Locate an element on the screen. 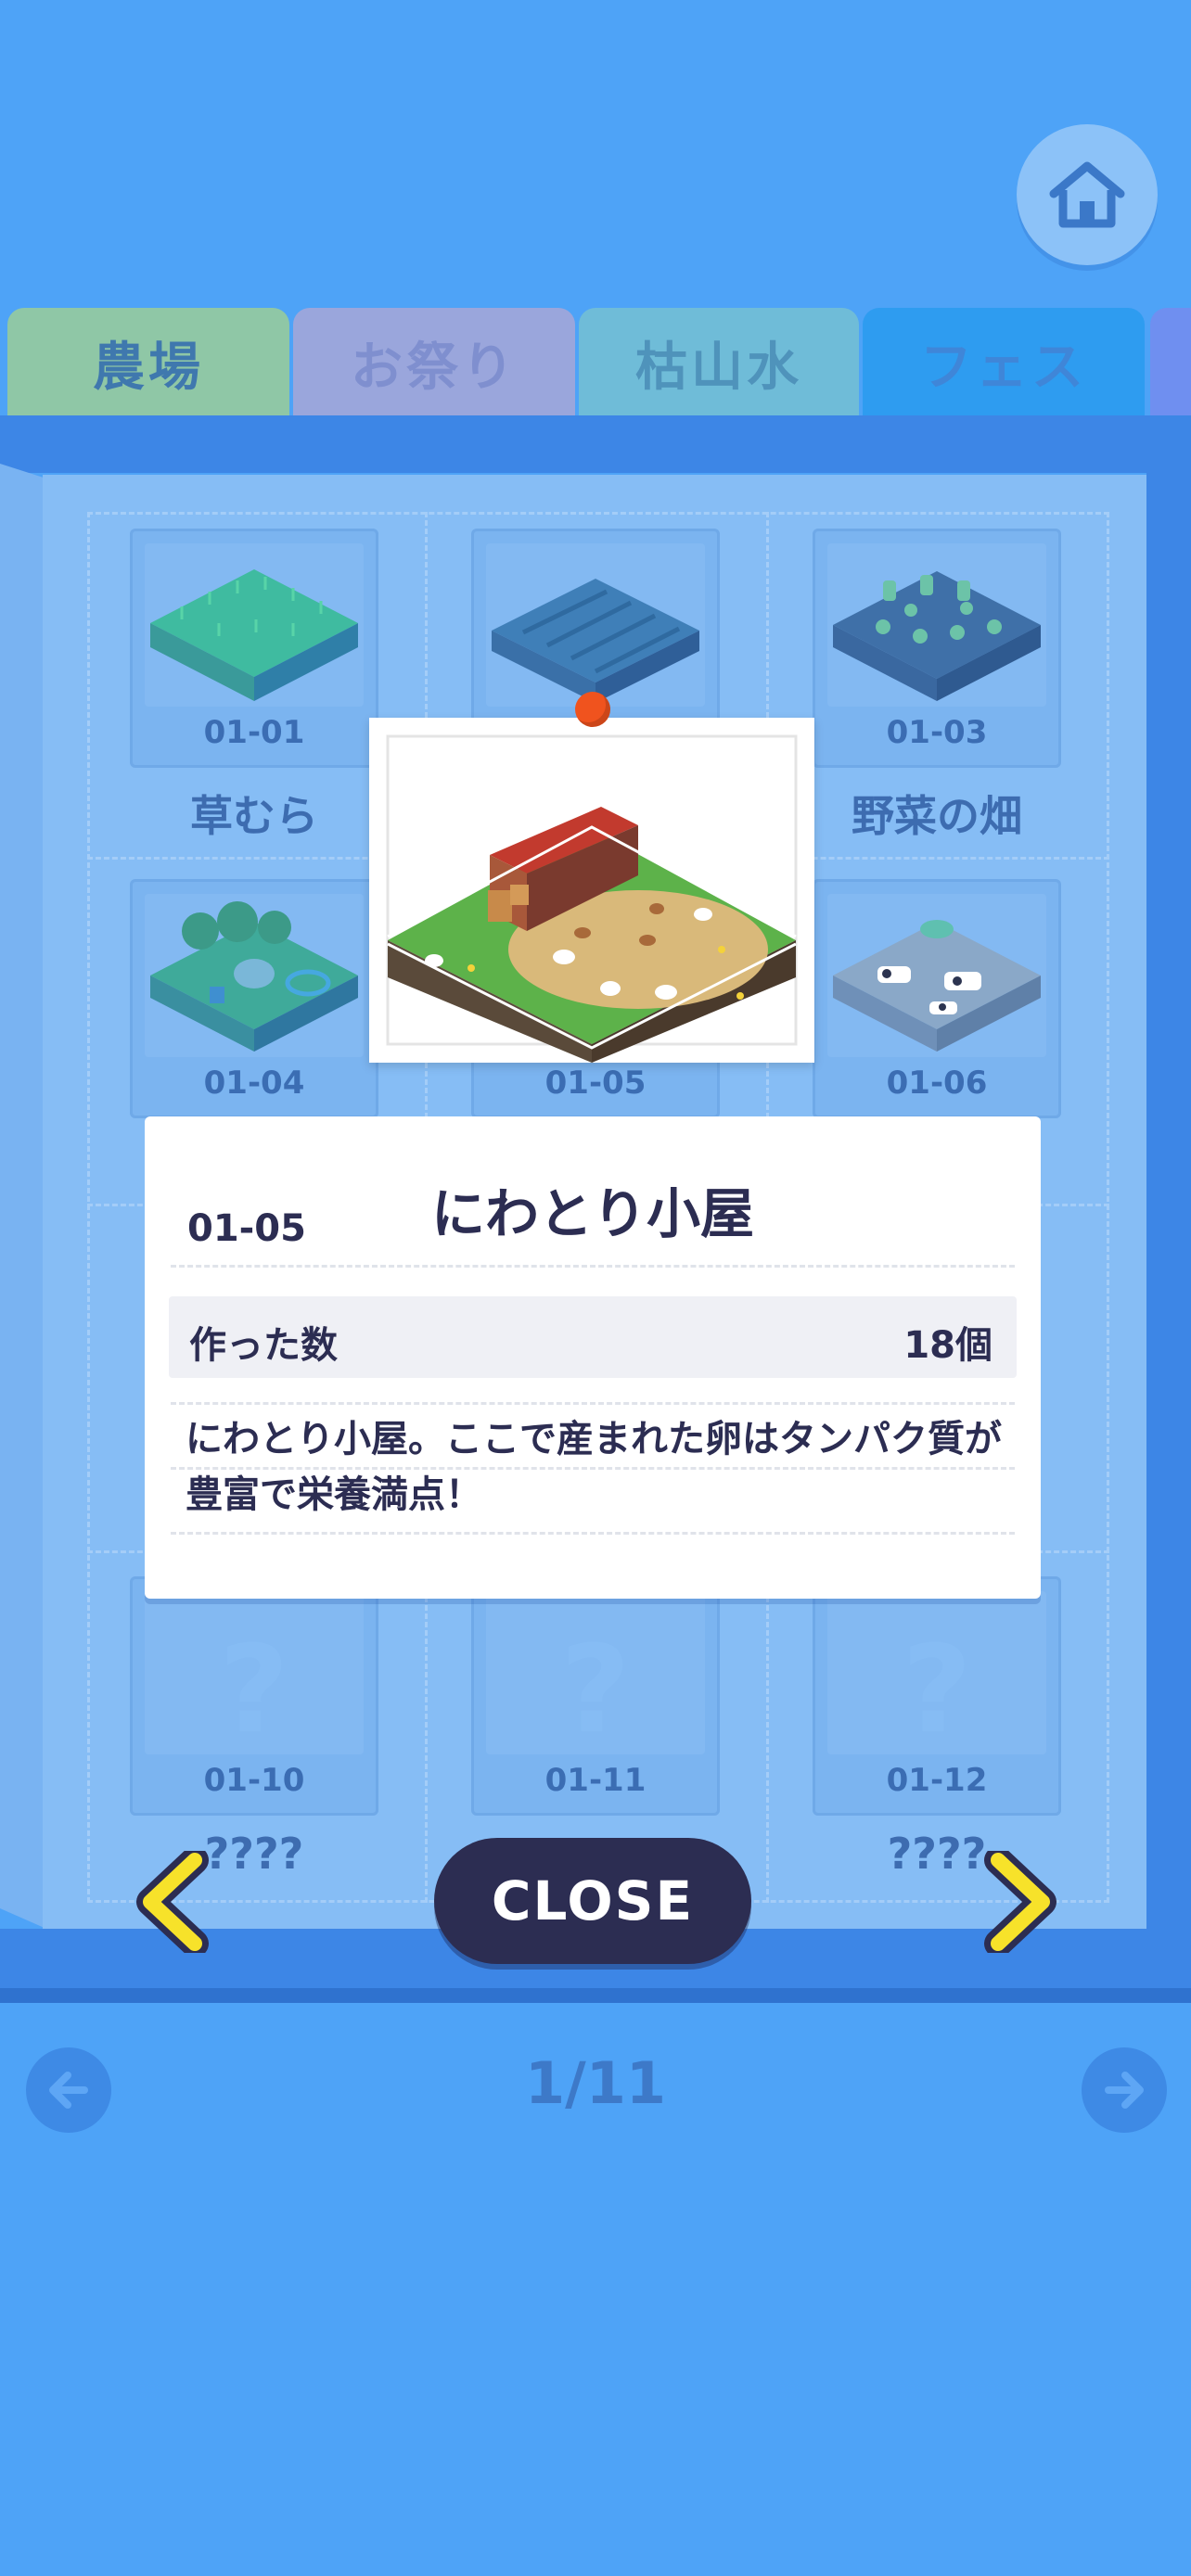 Image resolution: width=1191 pixels, height=2576 pixels. tab-label: 農場 is located at coordinates (148, 368).